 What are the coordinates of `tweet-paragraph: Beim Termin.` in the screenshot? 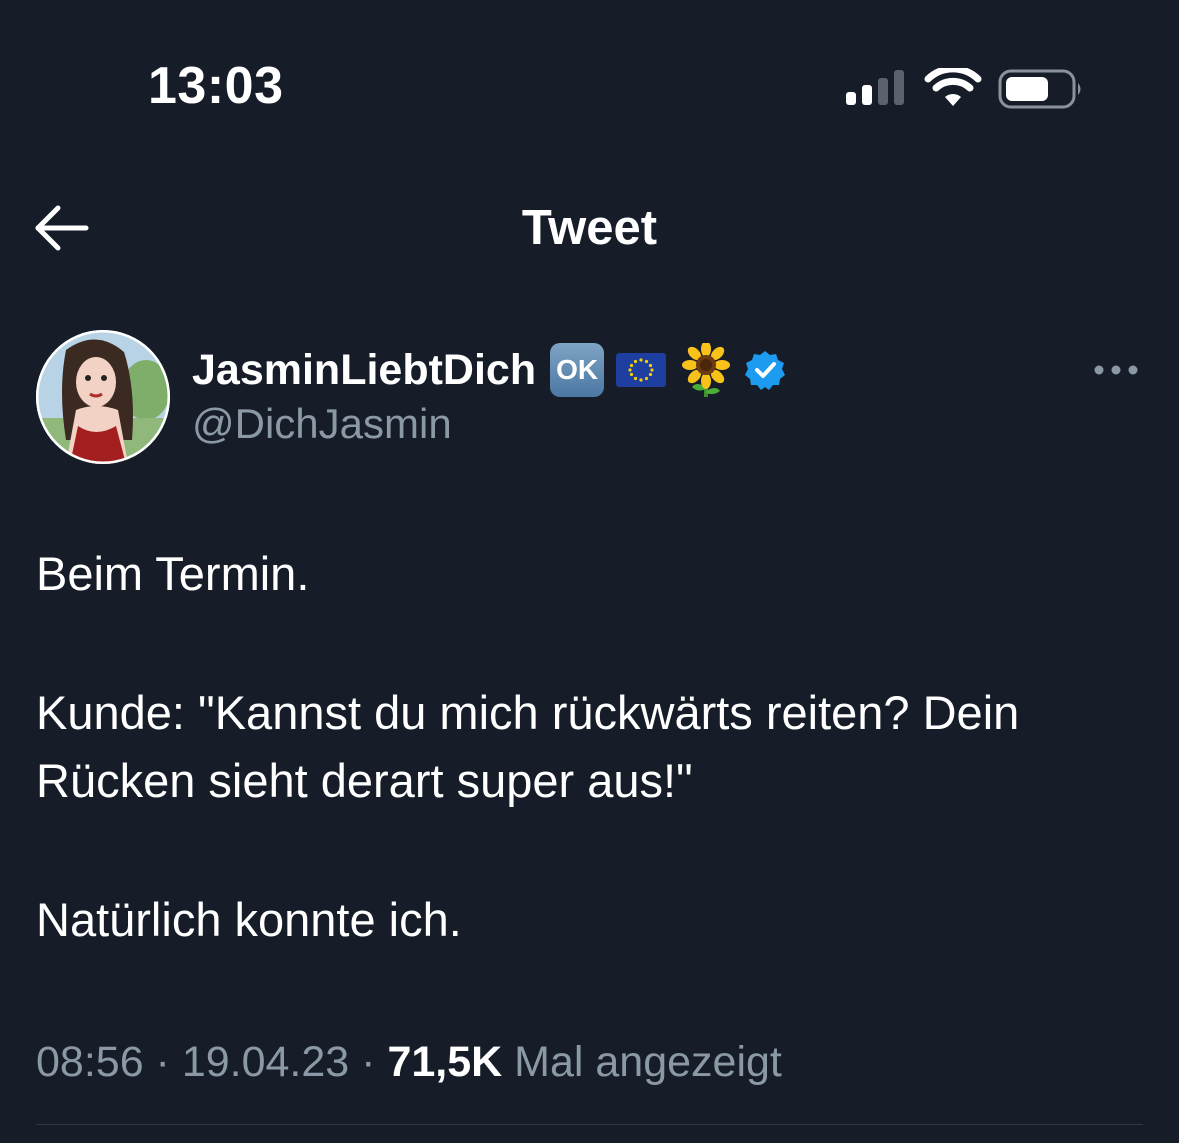 It's located at (173, 573).